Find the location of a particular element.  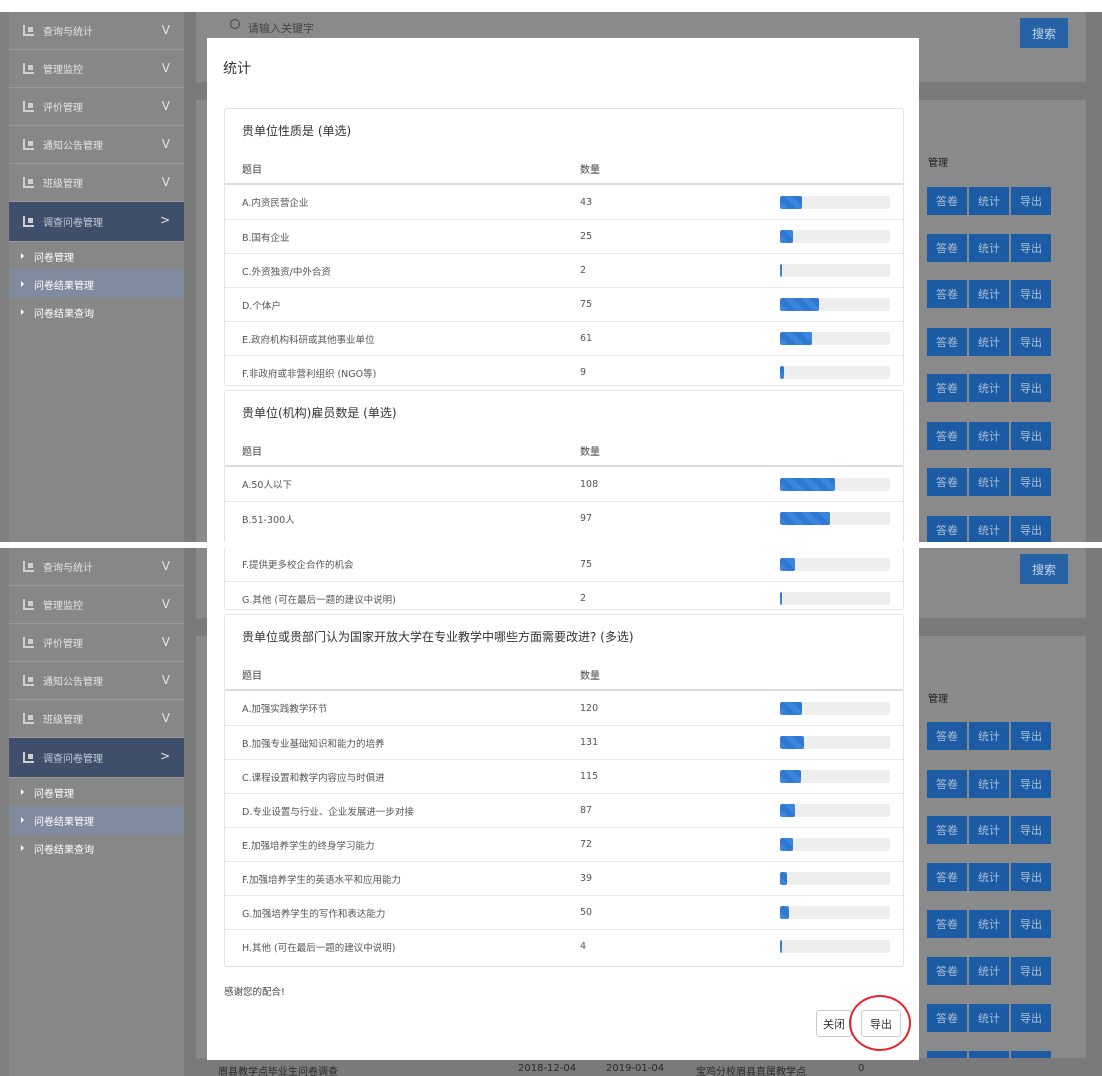

search-input: 请输入关键字 is located at coordinates (281, 28).